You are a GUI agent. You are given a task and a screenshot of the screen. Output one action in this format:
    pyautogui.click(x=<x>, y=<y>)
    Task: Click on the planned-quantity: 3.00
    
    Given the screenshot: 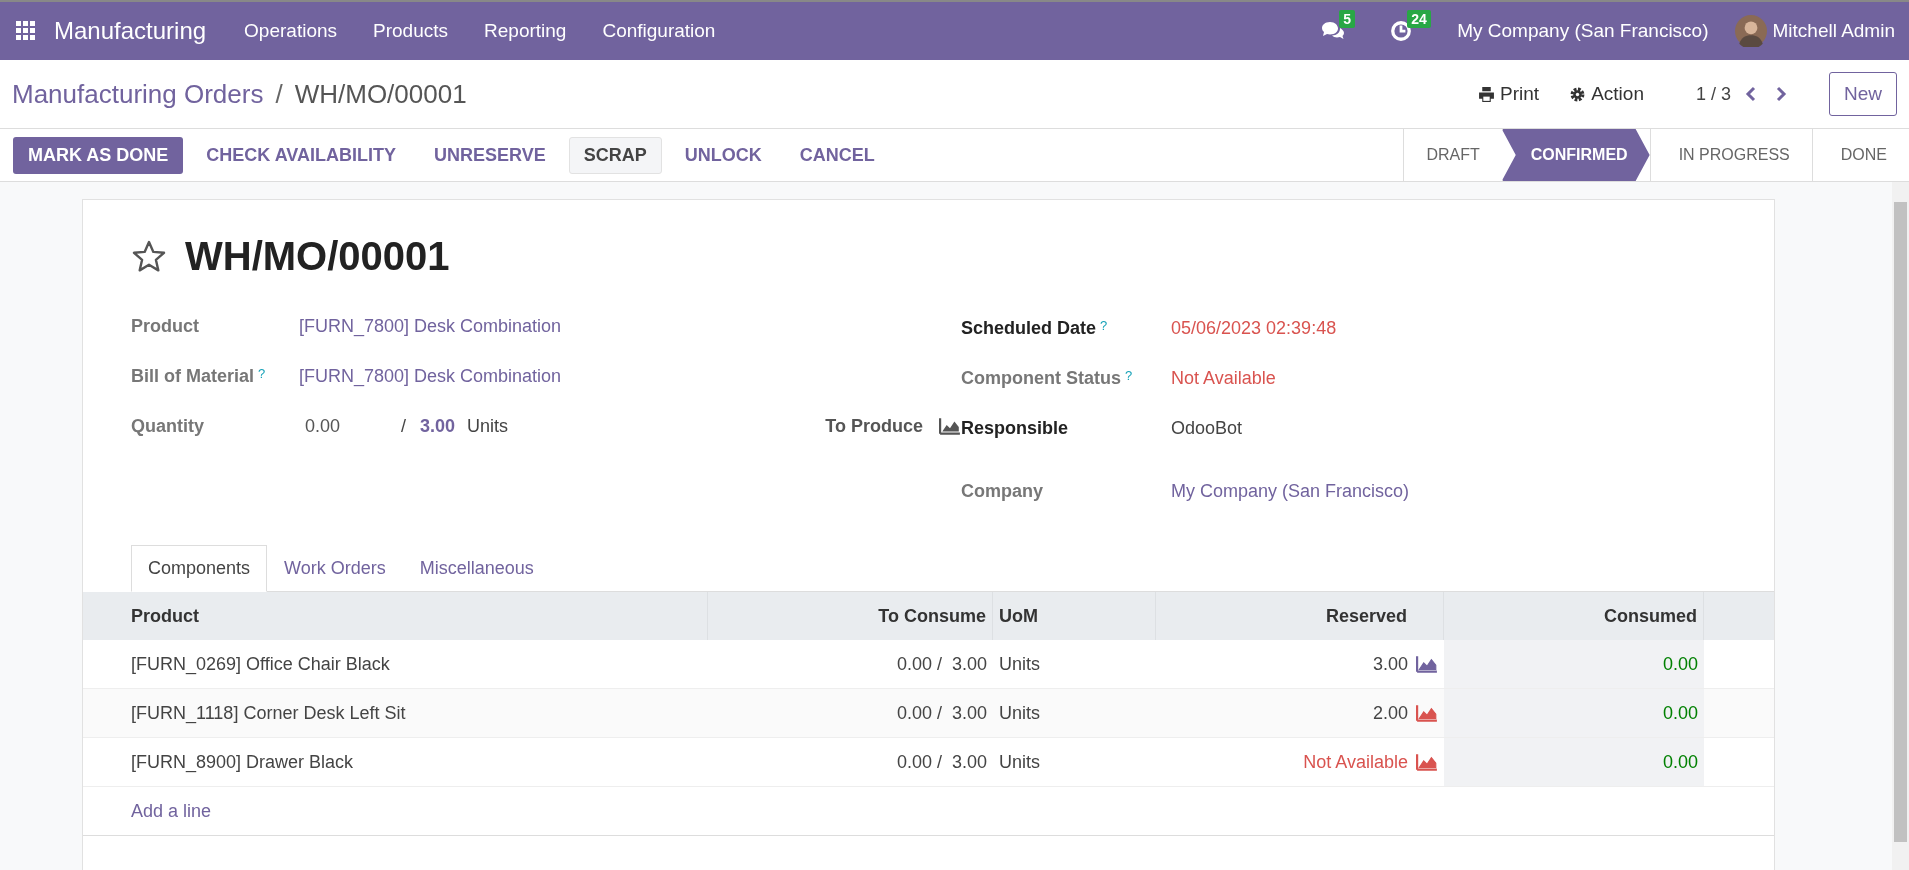 What is the action you would take?
    pyautogui.click(x=438, y=426)
    